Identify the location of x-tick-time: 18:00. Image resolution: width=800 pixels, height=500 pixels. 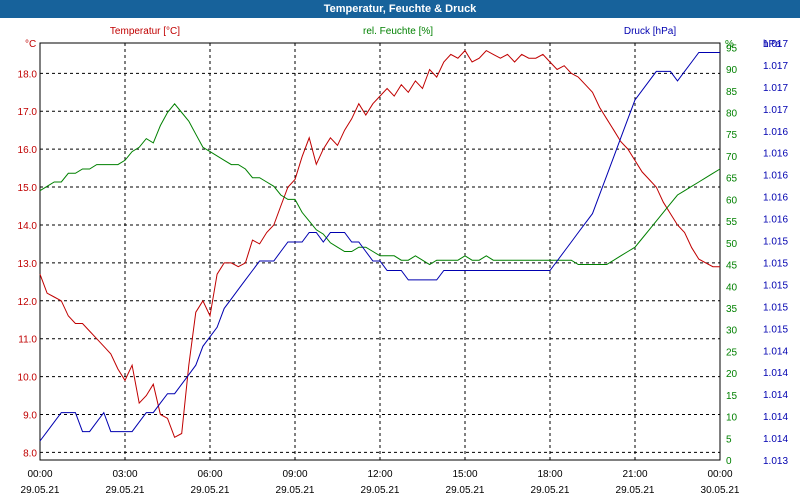
(549, 474).